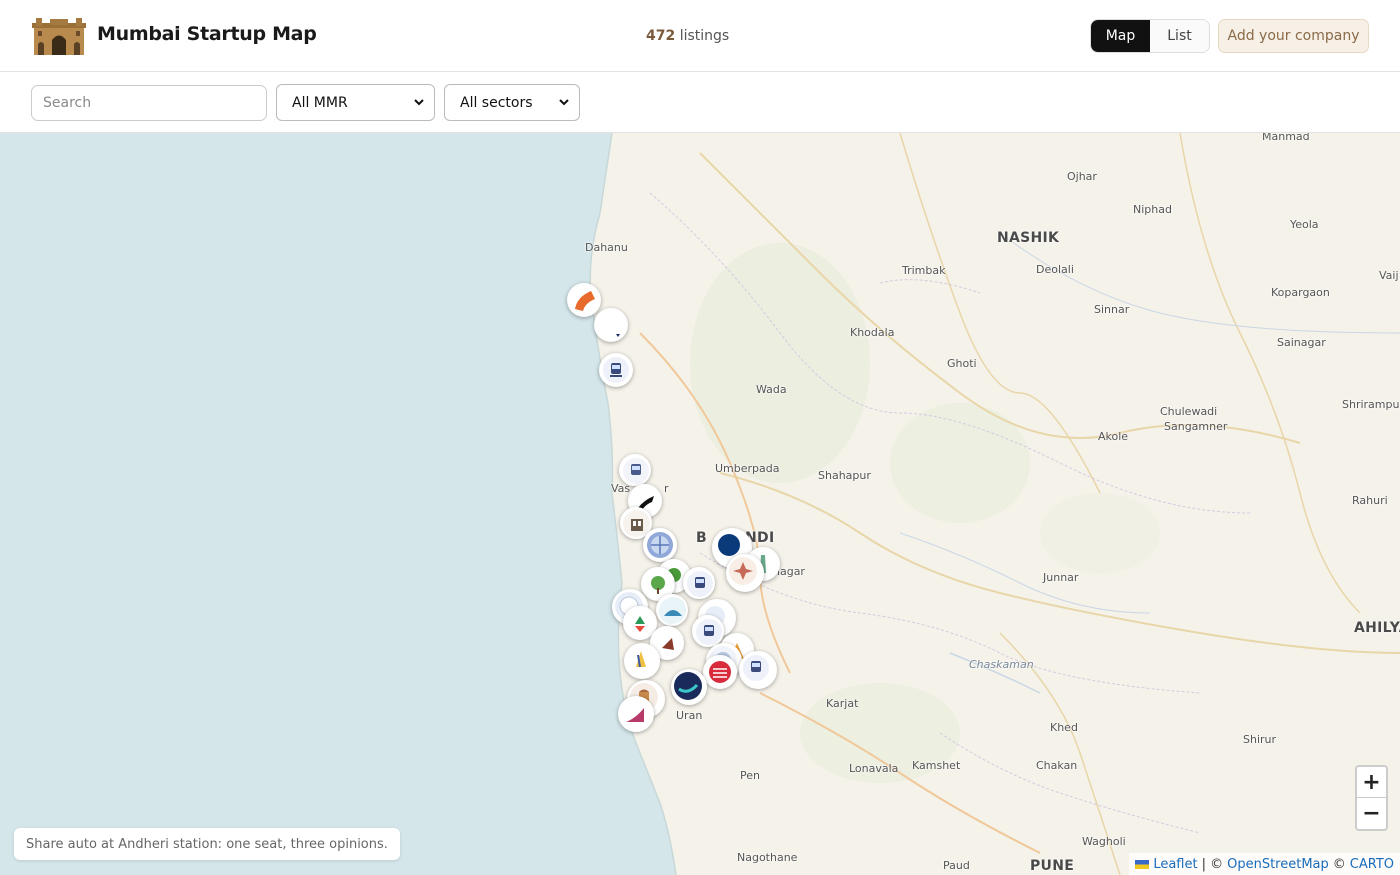 This screenshot has height=875, width=1400. I want to click on place-label-major: NASHIK, so click(1028, 238).